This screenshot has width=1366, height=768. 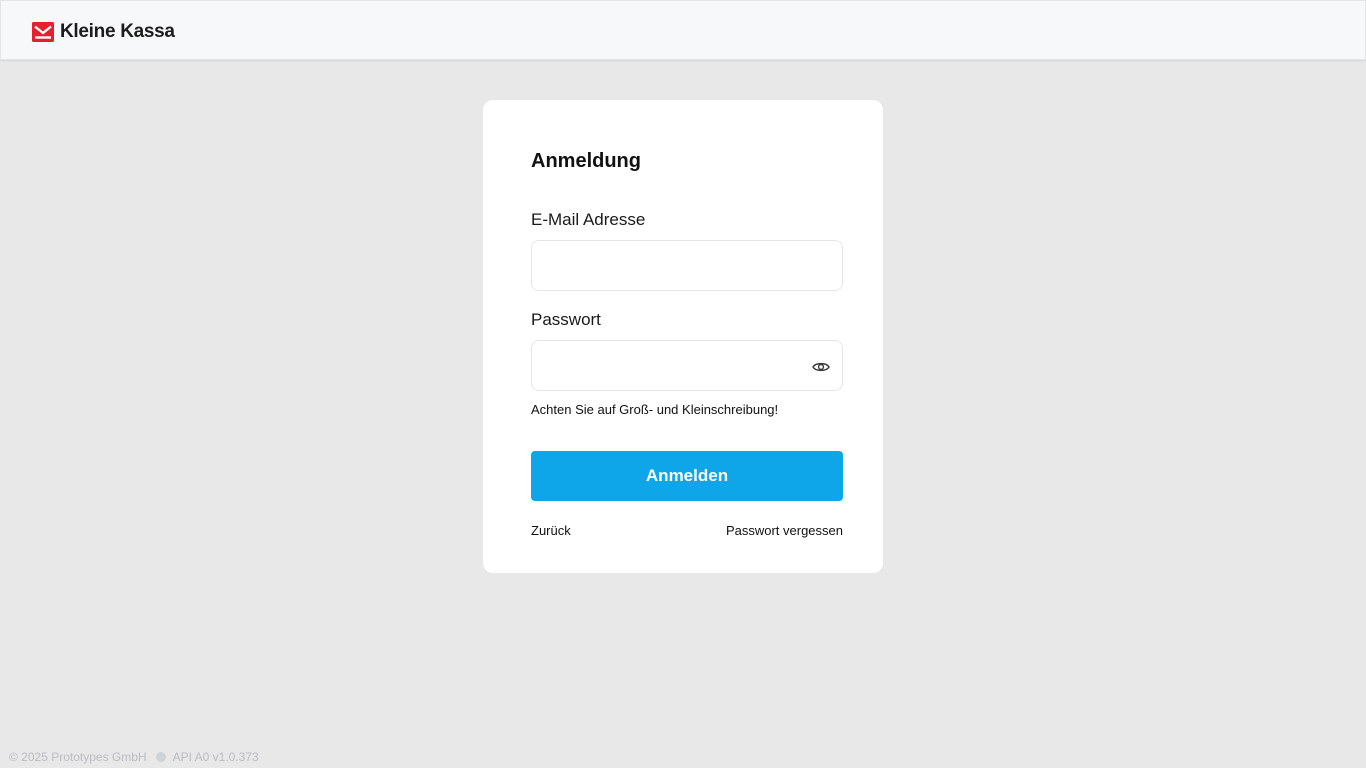 I want to click on back-link: Zurück, so click(x=551, y=530).